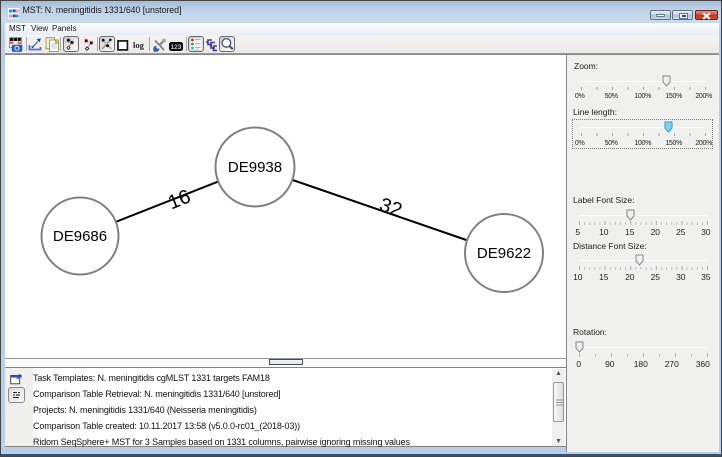 Image resolution: width=722 pixels, height=457 pixels. I want to click on svg-text: DE9938, so click(255, 167).